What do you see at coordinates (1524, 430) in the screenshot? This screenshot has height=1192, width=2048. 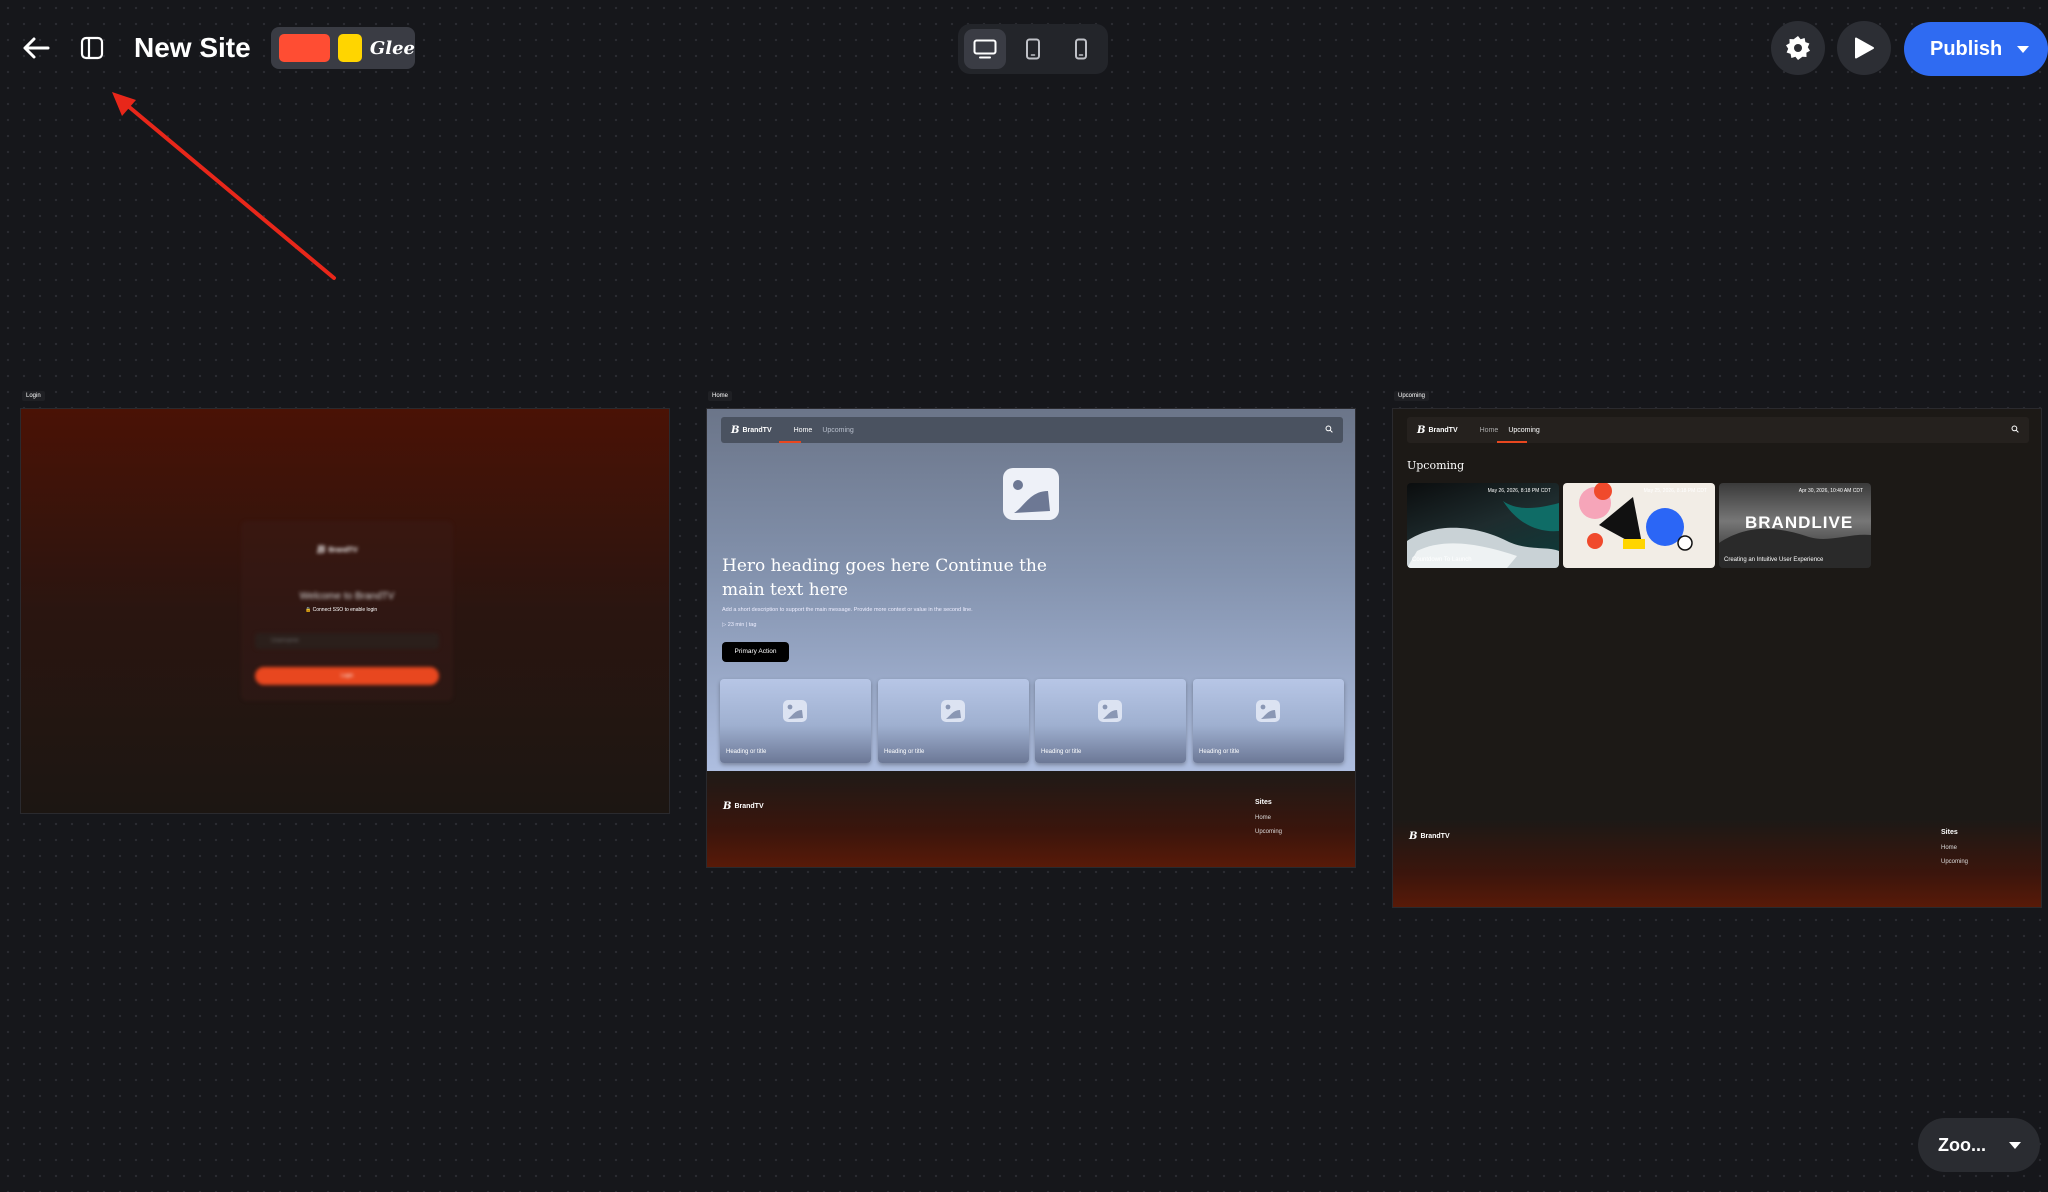 I see `upcoming-nav-item-upcoming: Upcoming` at bounding box center [1524, 430].